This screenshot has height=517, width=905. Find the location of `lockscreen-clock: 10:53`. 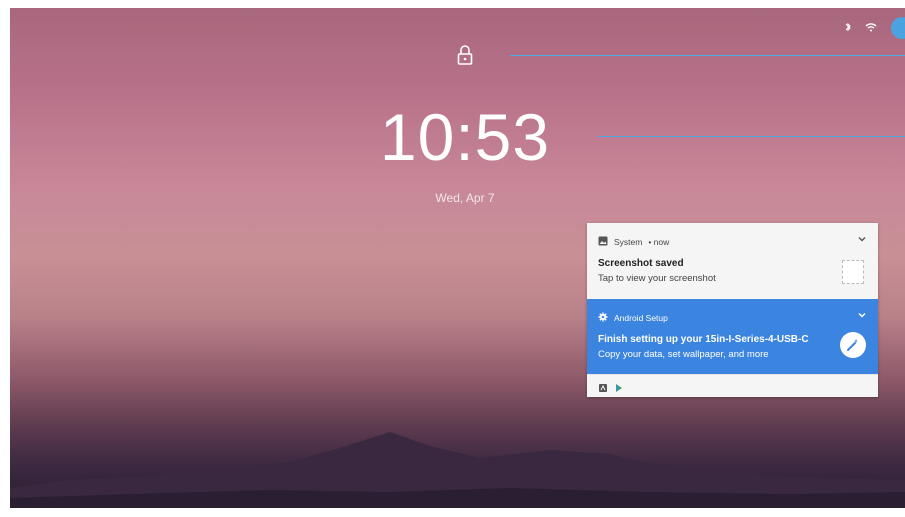

lockscreen-clock: 10:53 is located at coordinates (465, 137).